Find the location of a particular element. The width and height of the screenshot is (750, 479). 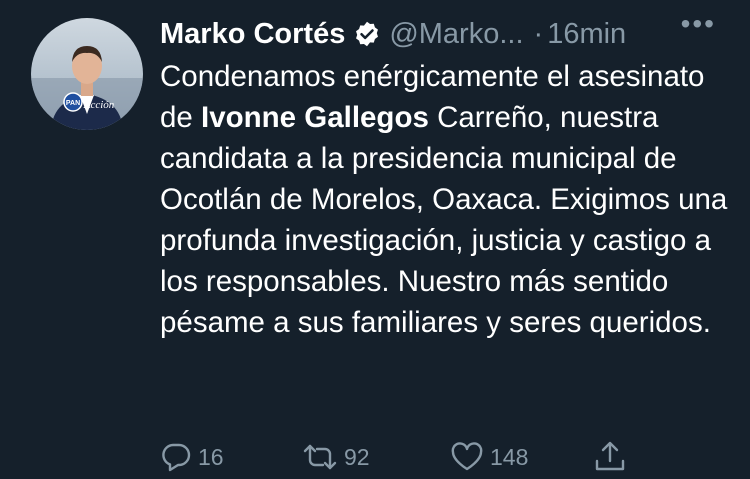

avatar-caption-text: Acción is located at coordinates (99, 105).